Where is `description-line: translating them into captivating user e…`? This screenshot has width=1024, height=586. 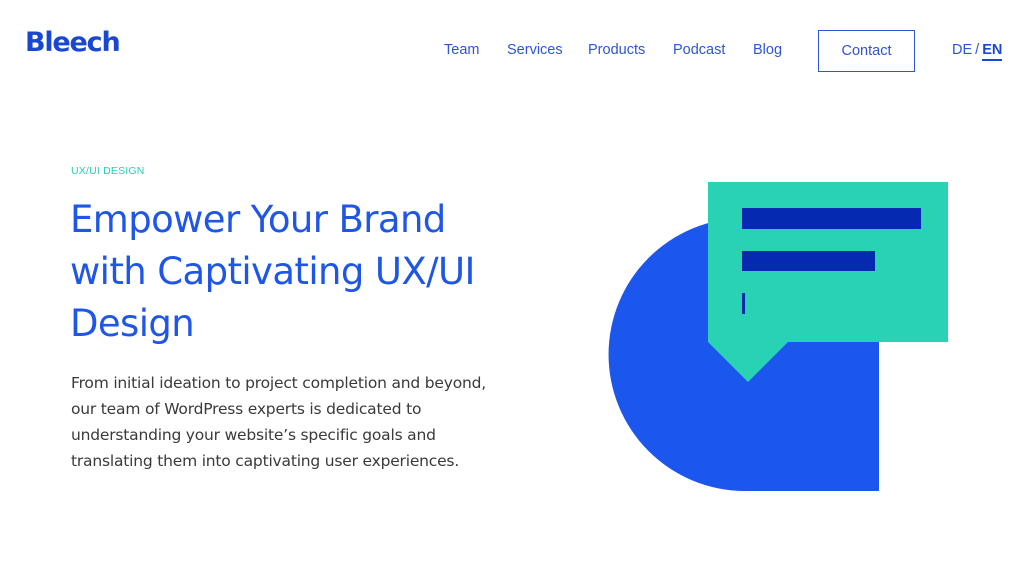 description-line: translating them into captivating user e… is located at coordinates (265, 461).